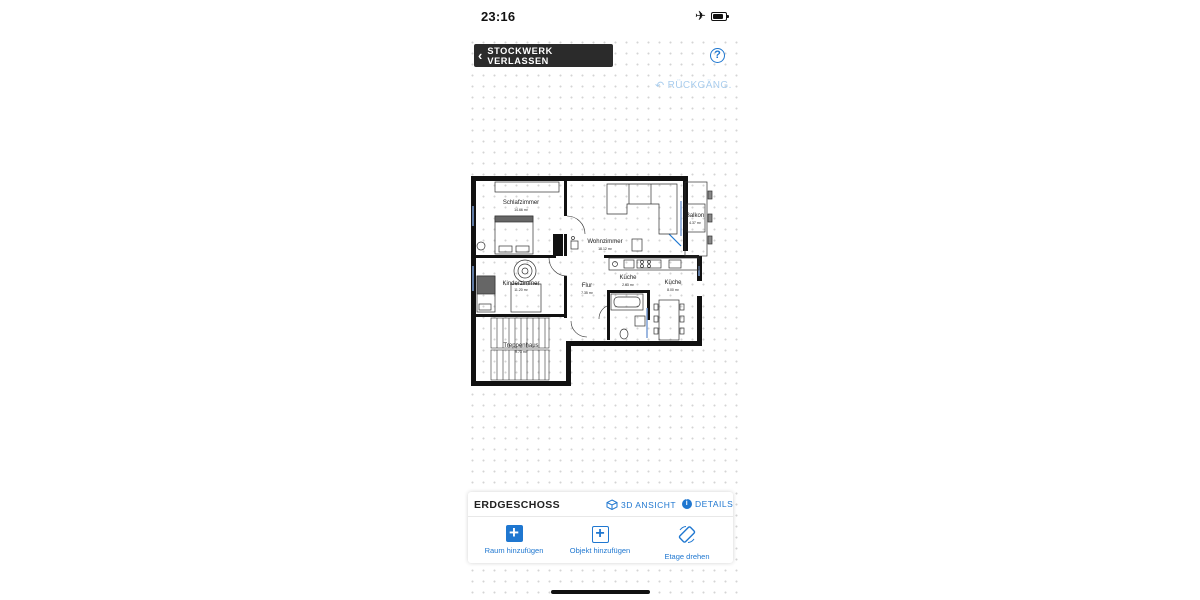  Describe the element at coordinates (628, 316) in the screenshot. I see `bathroom-fixtures` at that location.